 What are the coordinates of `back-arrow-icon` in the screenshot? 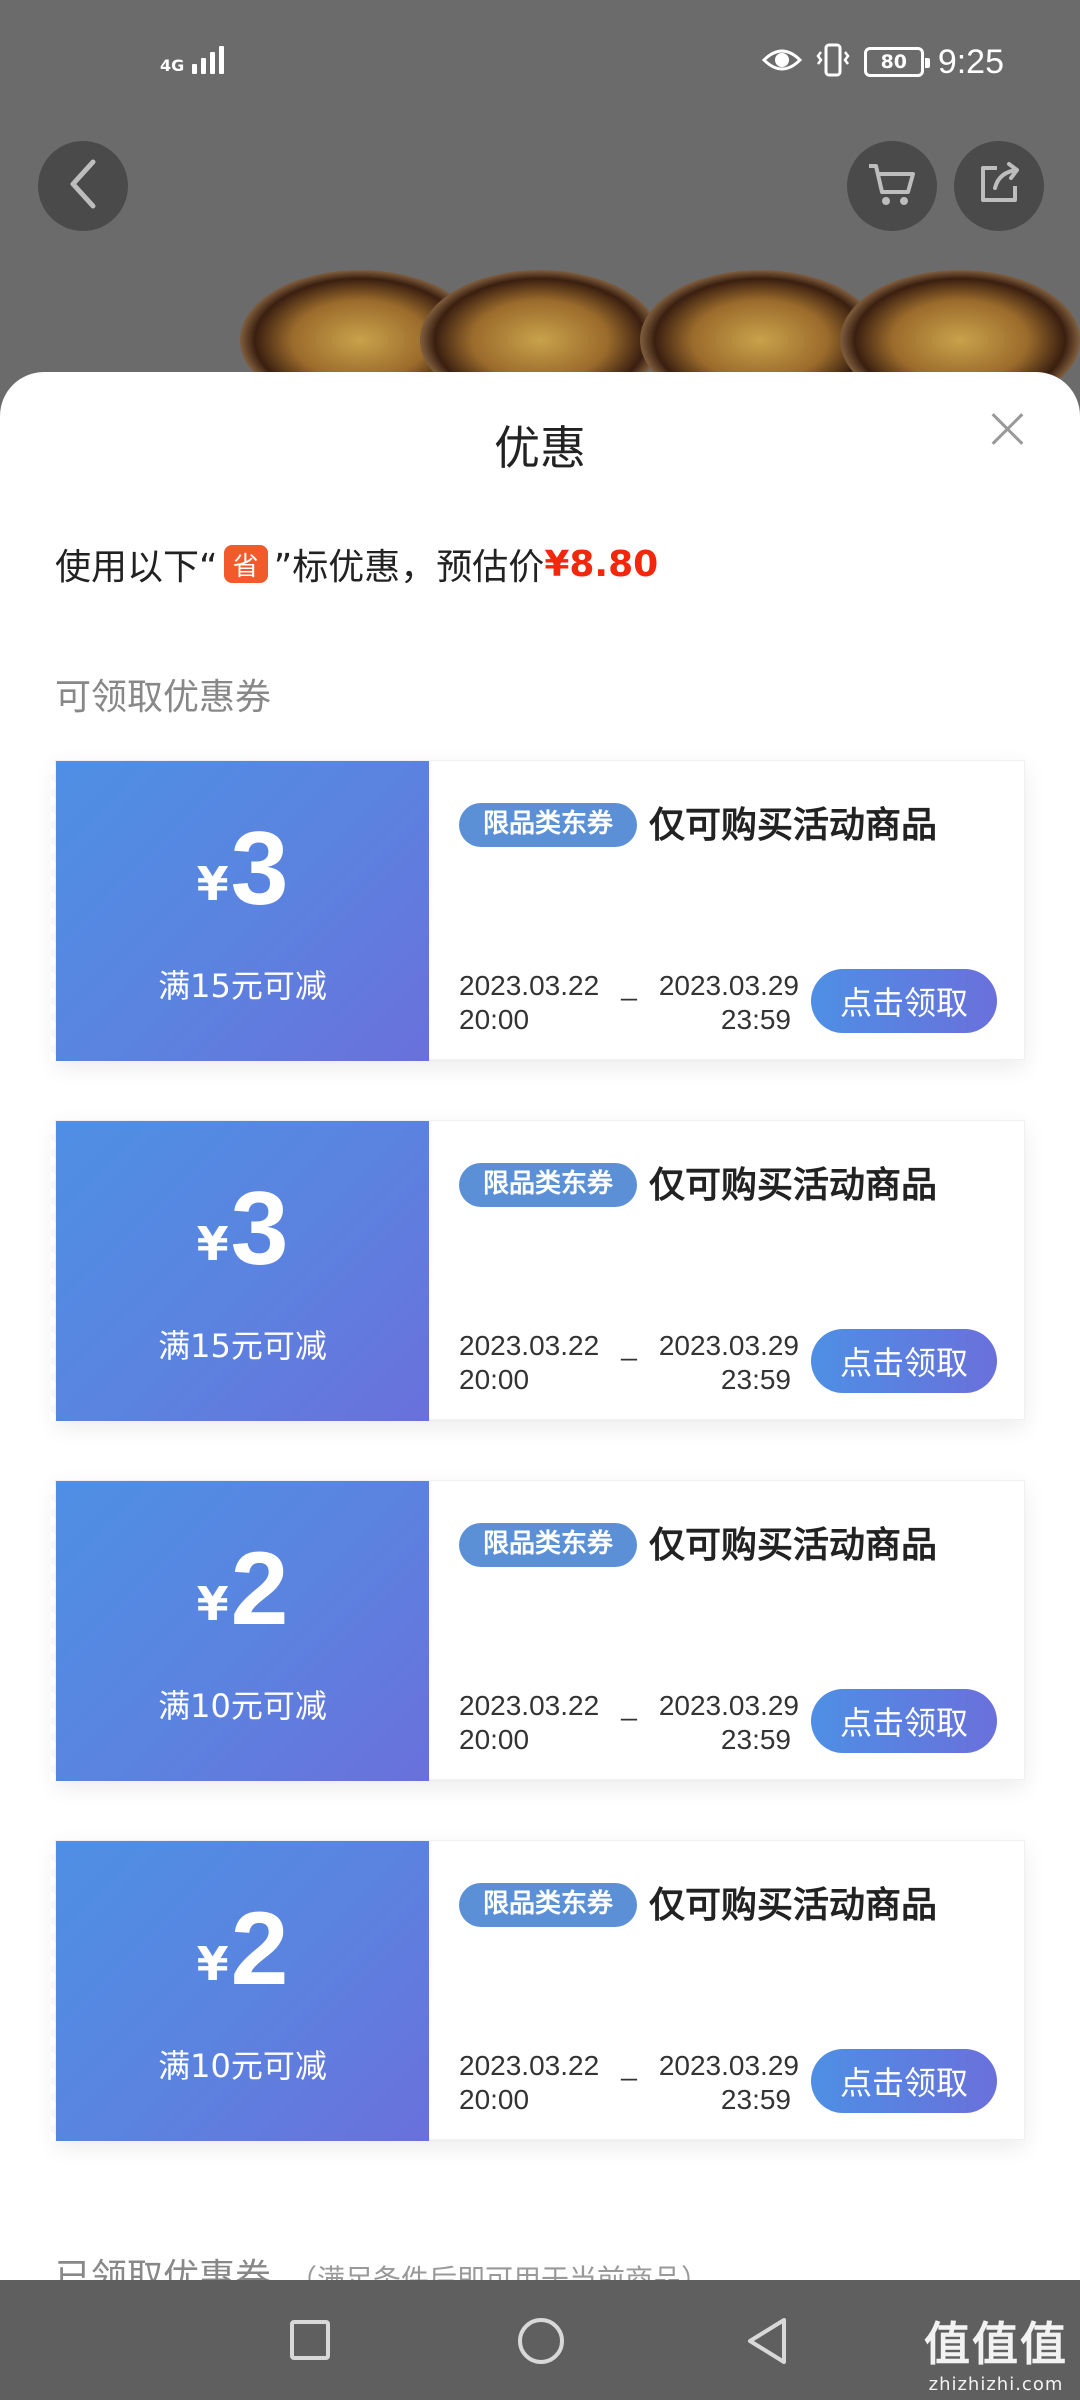 It's located at (83, 186).